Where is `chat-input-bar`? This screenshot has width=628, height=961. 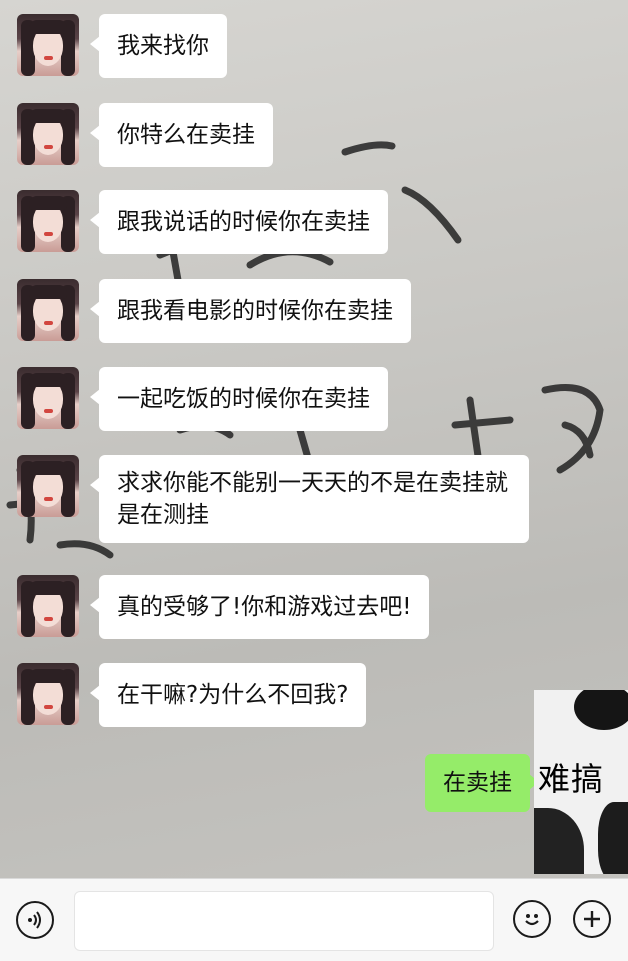 chat-input-bar is located at coordinates (314, 919).